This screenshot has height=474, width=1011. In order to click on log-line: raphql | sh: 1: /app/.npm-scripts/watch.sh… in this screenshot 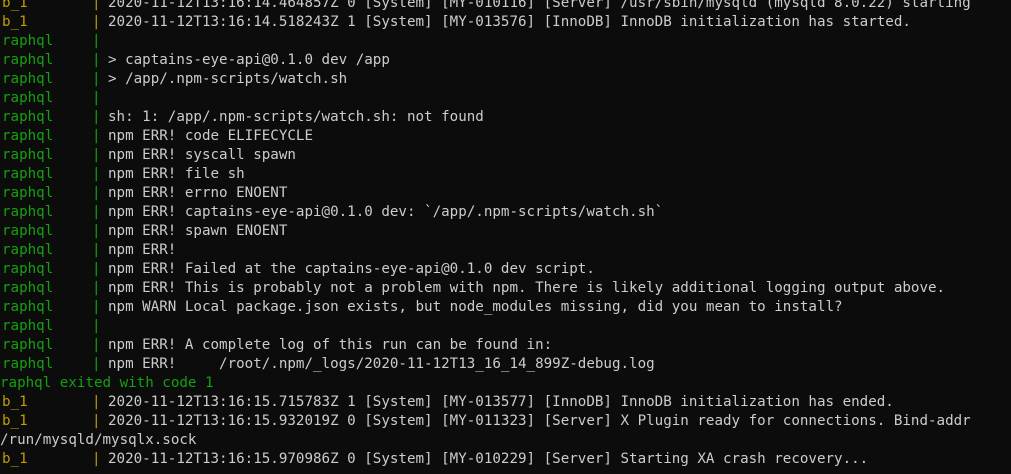, I will do `click(505, 117)`.